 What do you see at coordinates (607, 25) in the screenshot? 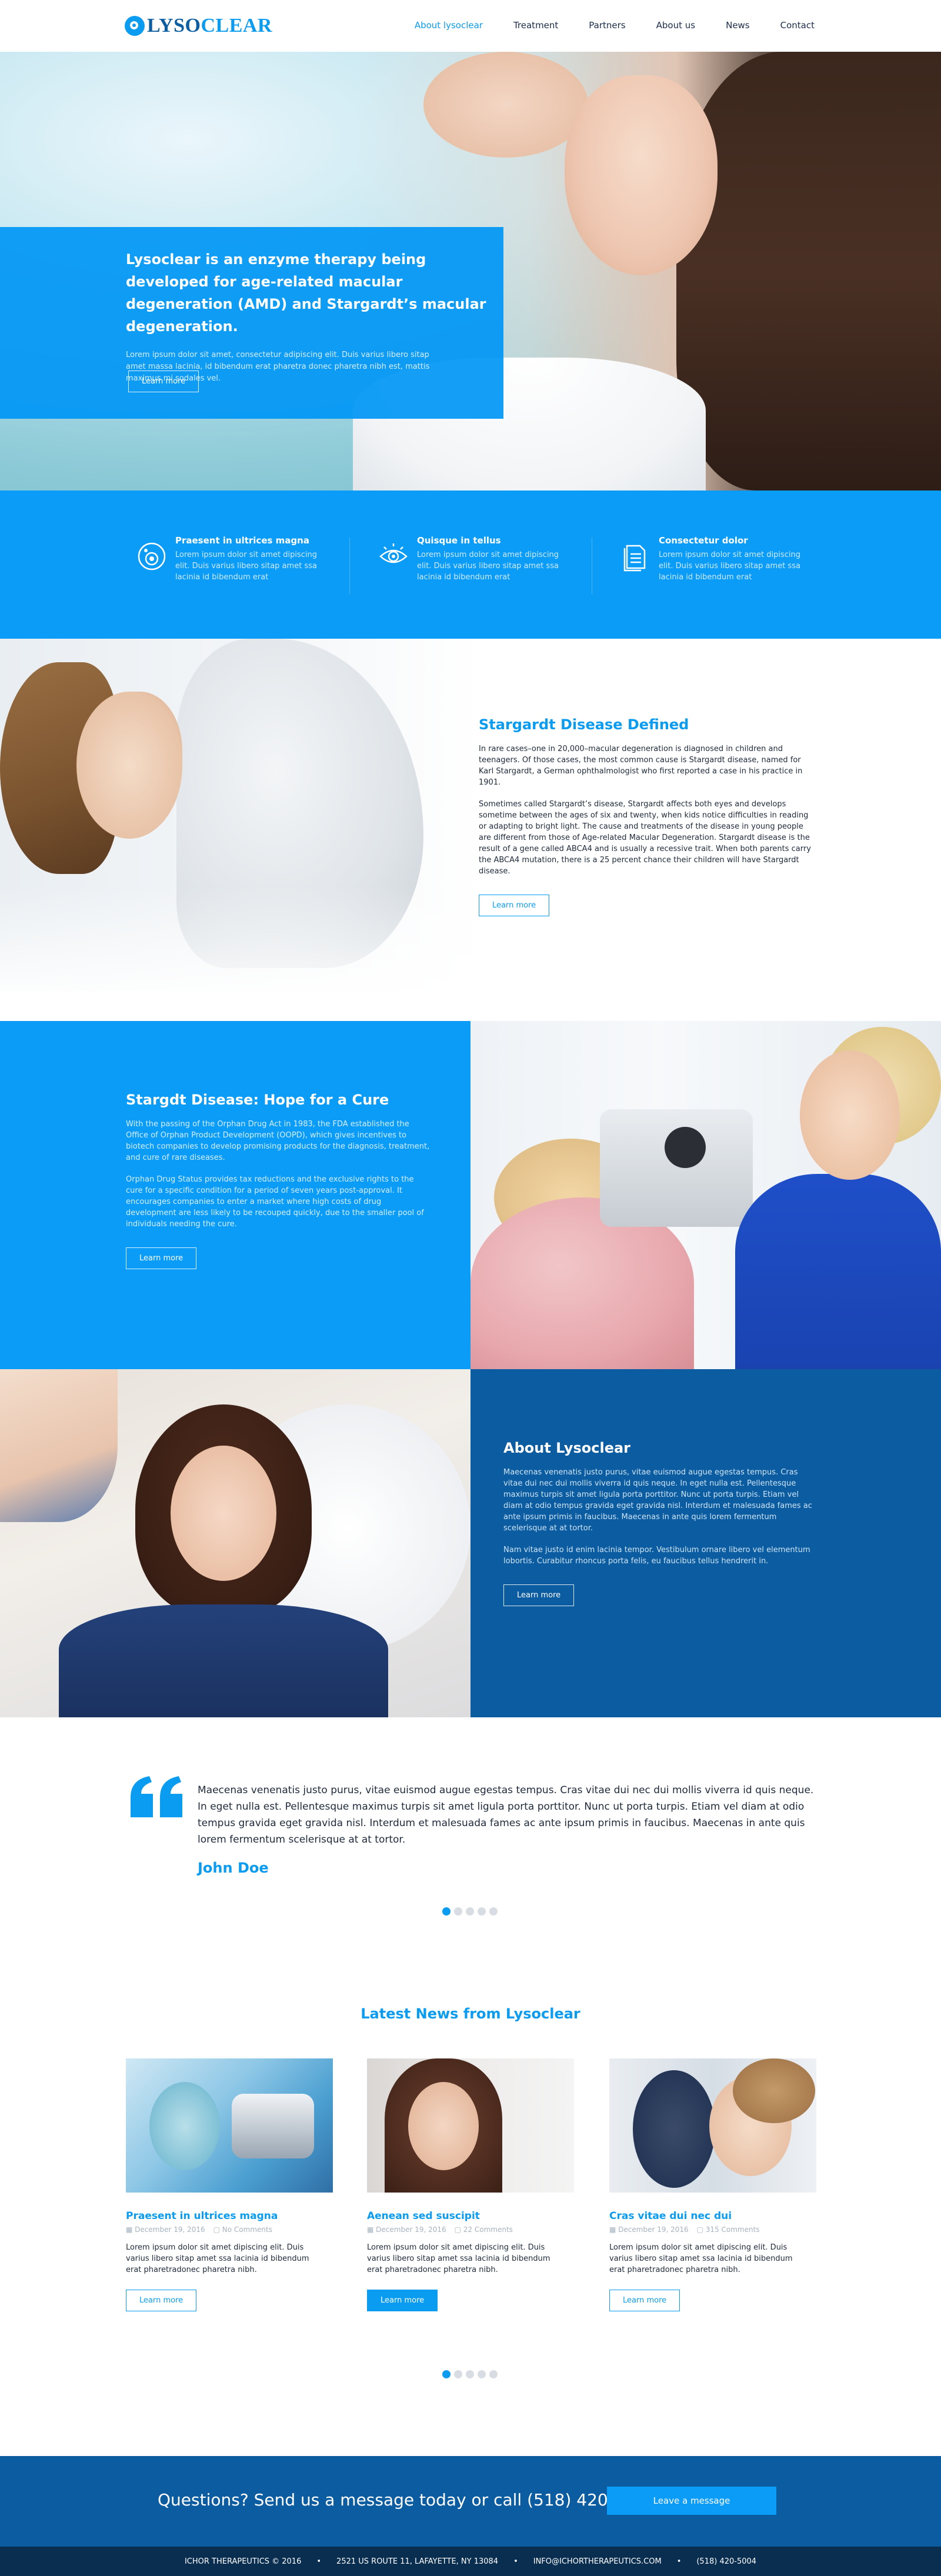
I see `nav-partners: Partners` at bounding box center [607, 25].